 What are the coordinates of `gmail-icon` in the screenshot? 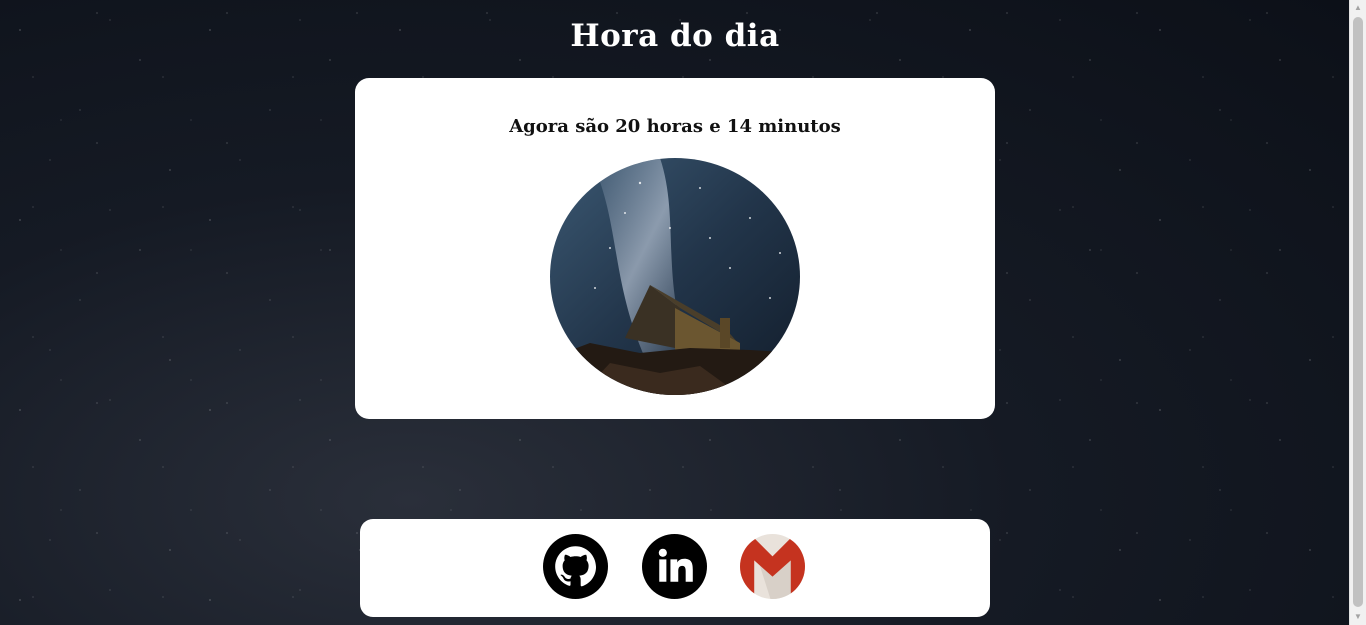 It's located at (772, 566).